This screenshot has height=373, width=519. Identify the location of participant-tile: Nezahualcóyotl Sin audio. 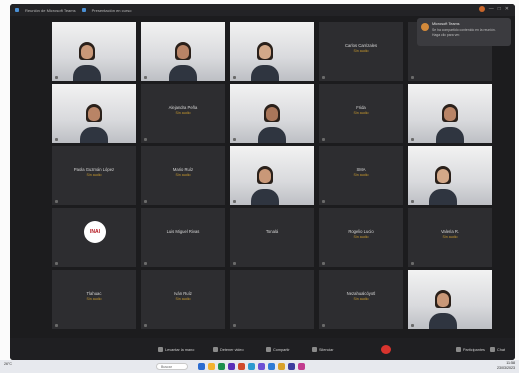
(361, 299).